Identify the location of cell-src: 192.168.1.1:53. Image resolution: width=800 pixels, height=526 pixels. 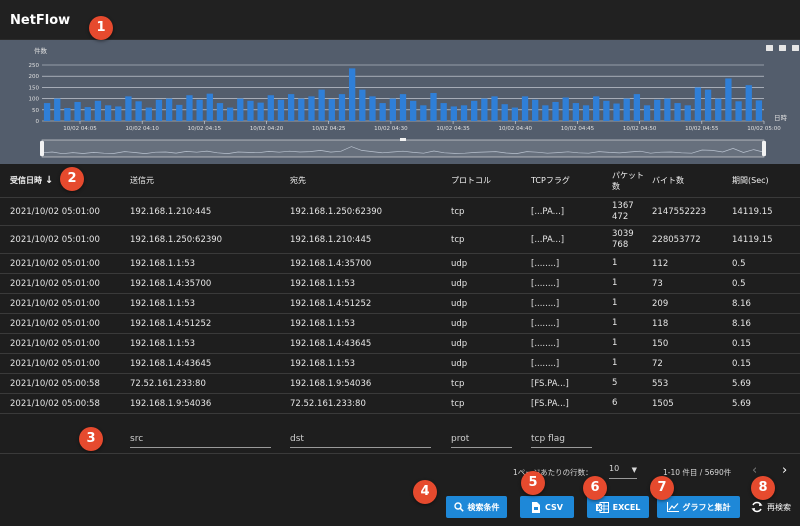
(163, 343).